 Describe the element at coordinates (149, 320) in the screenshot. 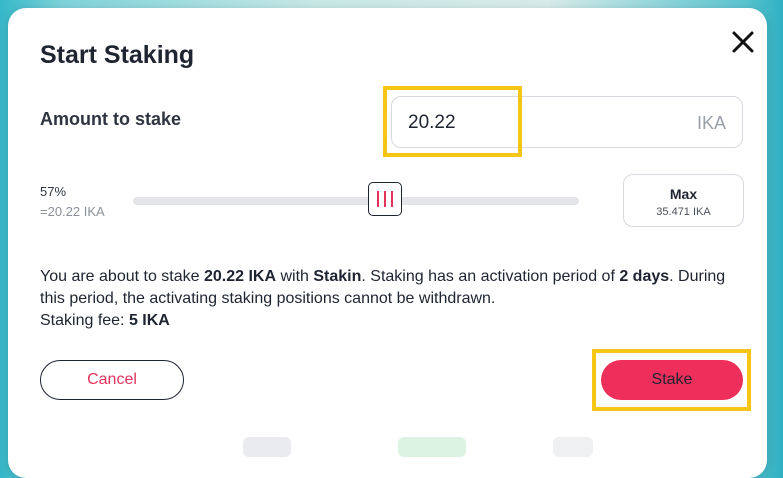

I see `fee-value: 5 IKA` at that location.